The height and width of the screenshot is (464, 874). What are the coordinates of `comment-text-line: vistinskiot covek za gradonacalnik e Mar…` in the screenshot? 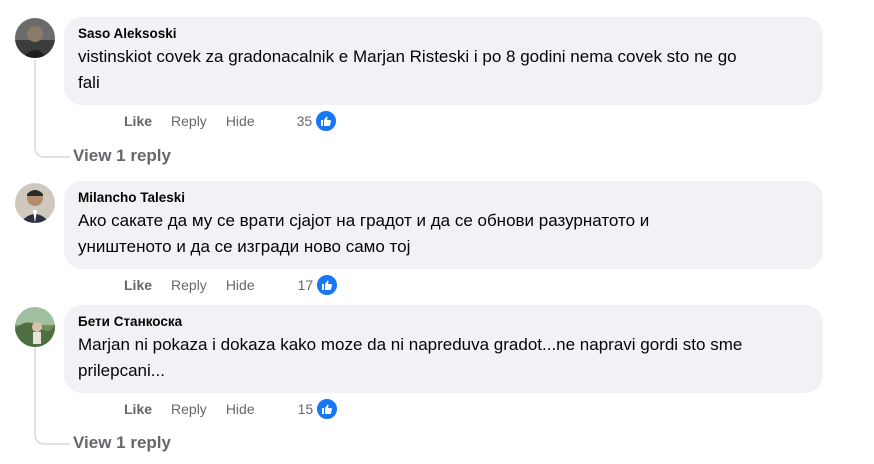 It's located at (407, 56).